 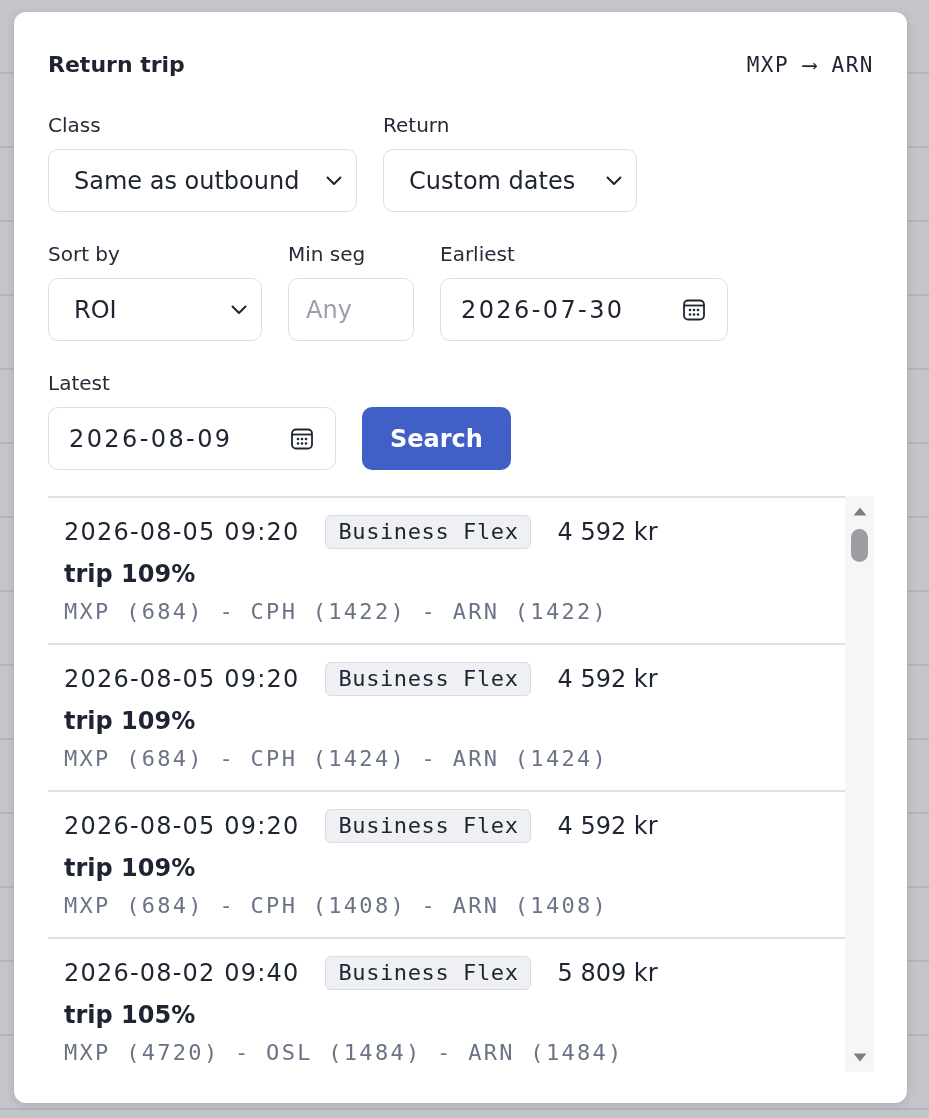 I want to click on dropdown-select: Same as outbound, so click(x=202, y=180).